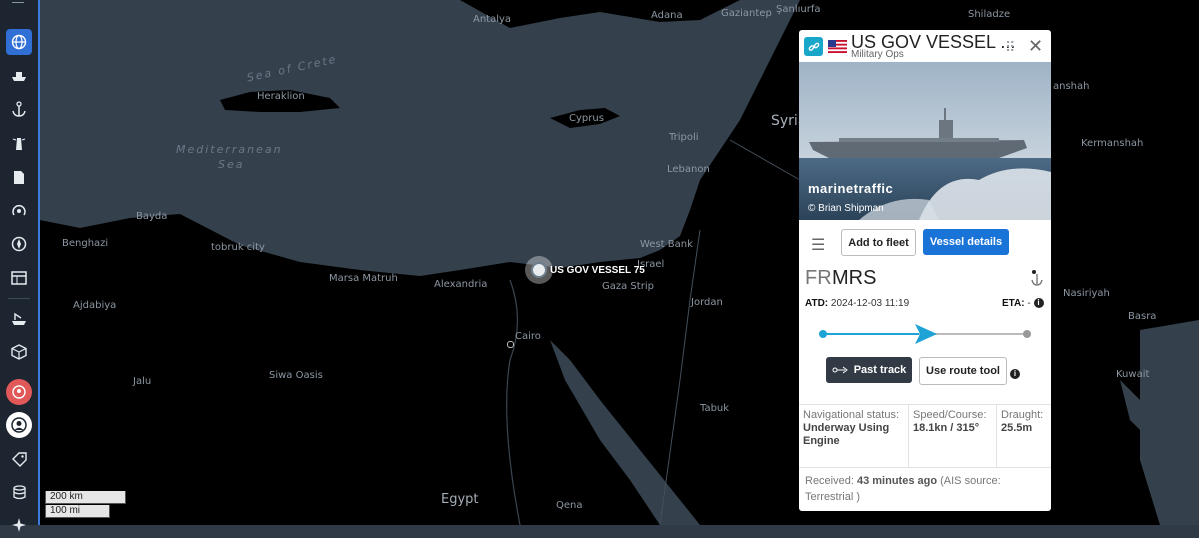  What do you see at coordinates (846, 208) in the screenshot?
I see `photo-credit: © Brian Shipman` at bounding box center [846, 208].